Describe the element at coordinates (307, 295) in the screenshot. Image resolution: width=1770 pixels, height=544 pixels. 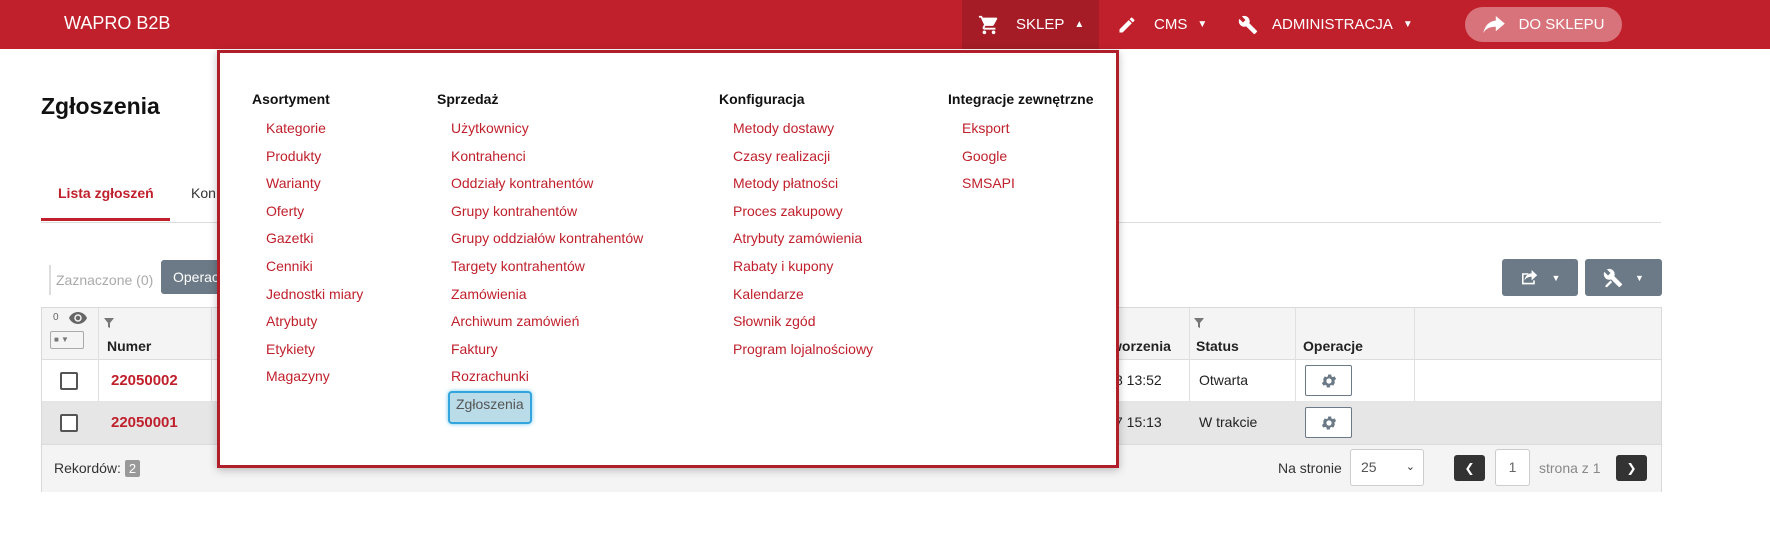
I see `menu-item-jednostki-miary: Jednostki miary` at that location.